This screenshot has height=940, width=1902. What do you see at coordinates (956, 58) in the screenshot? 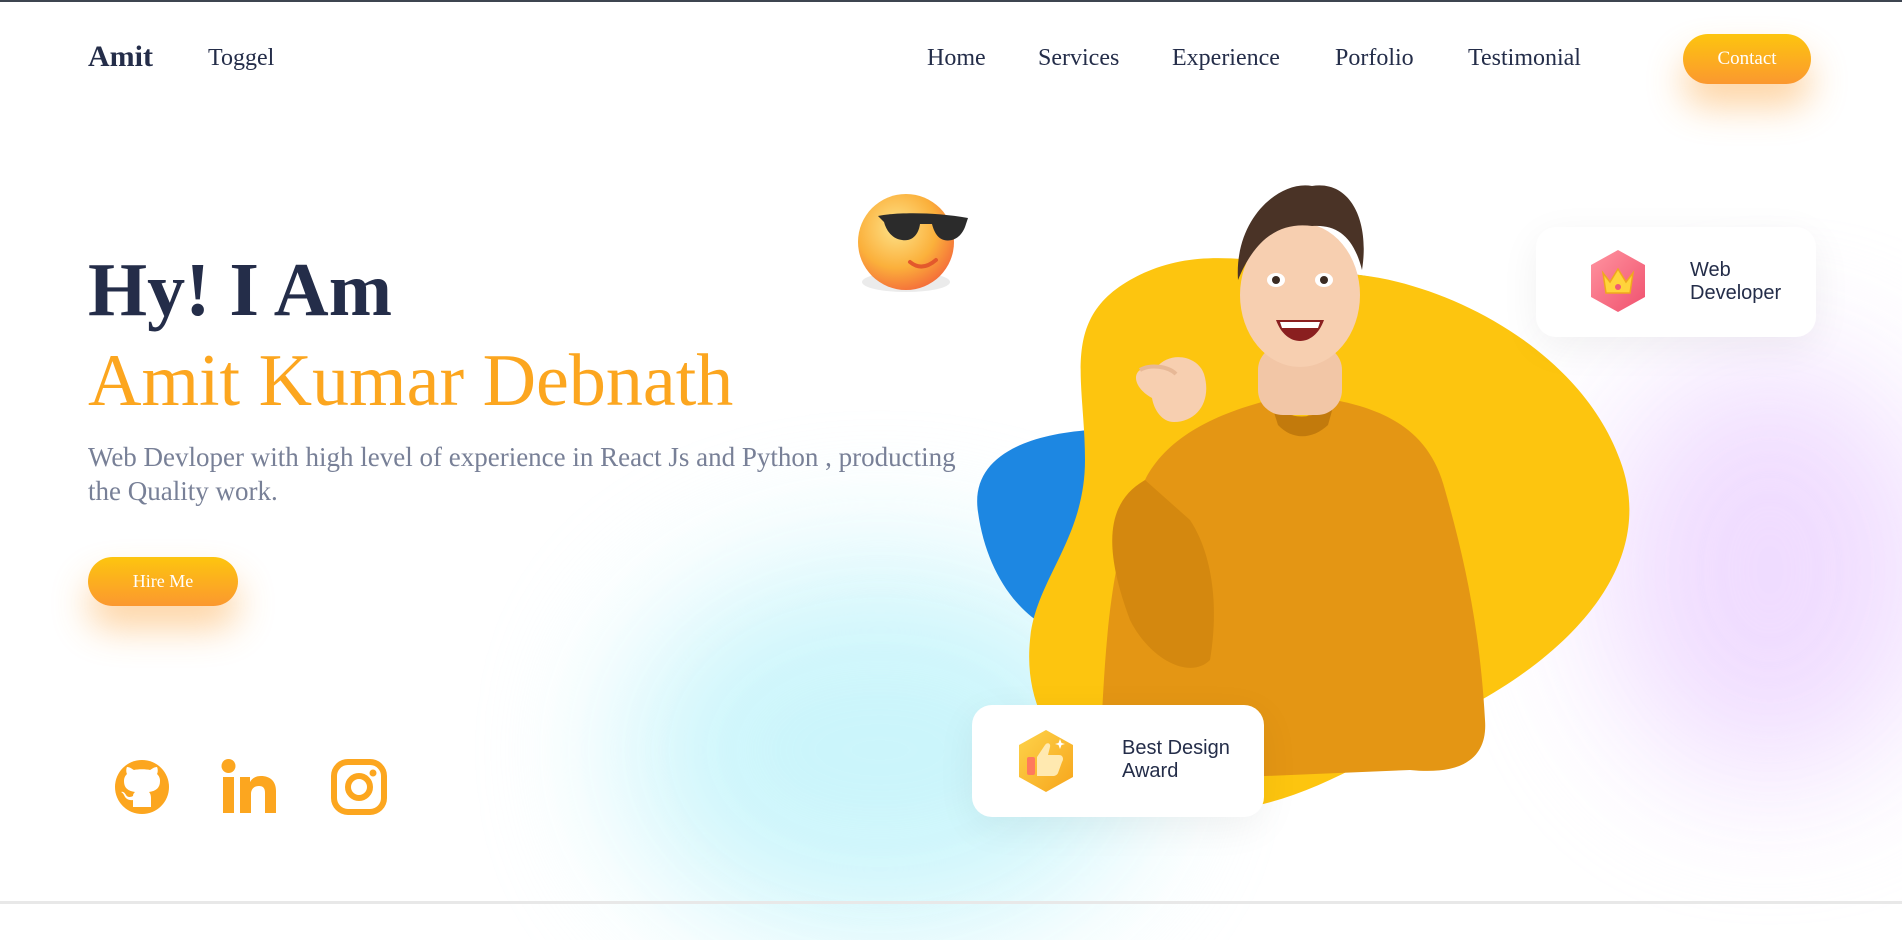
I see `nav-home: Home` at bounding box center [956, 58].